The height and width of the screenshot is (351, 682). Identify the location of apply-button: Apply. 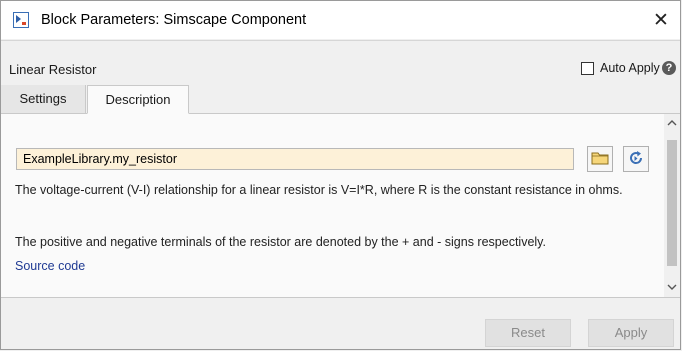
(631, 333).